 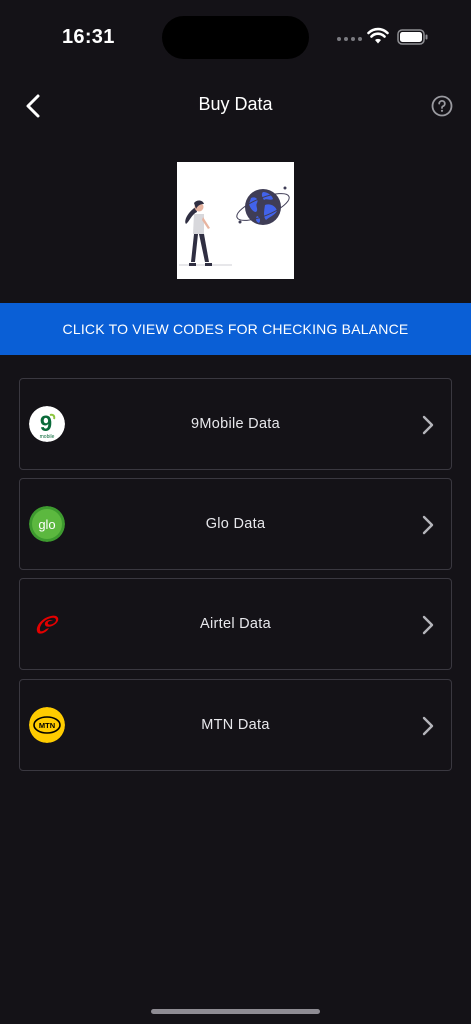 What do you see at coordinates (235, 104) in the screenshot?
I see `page-title: Buy Data` at bounding box center [235, 104].